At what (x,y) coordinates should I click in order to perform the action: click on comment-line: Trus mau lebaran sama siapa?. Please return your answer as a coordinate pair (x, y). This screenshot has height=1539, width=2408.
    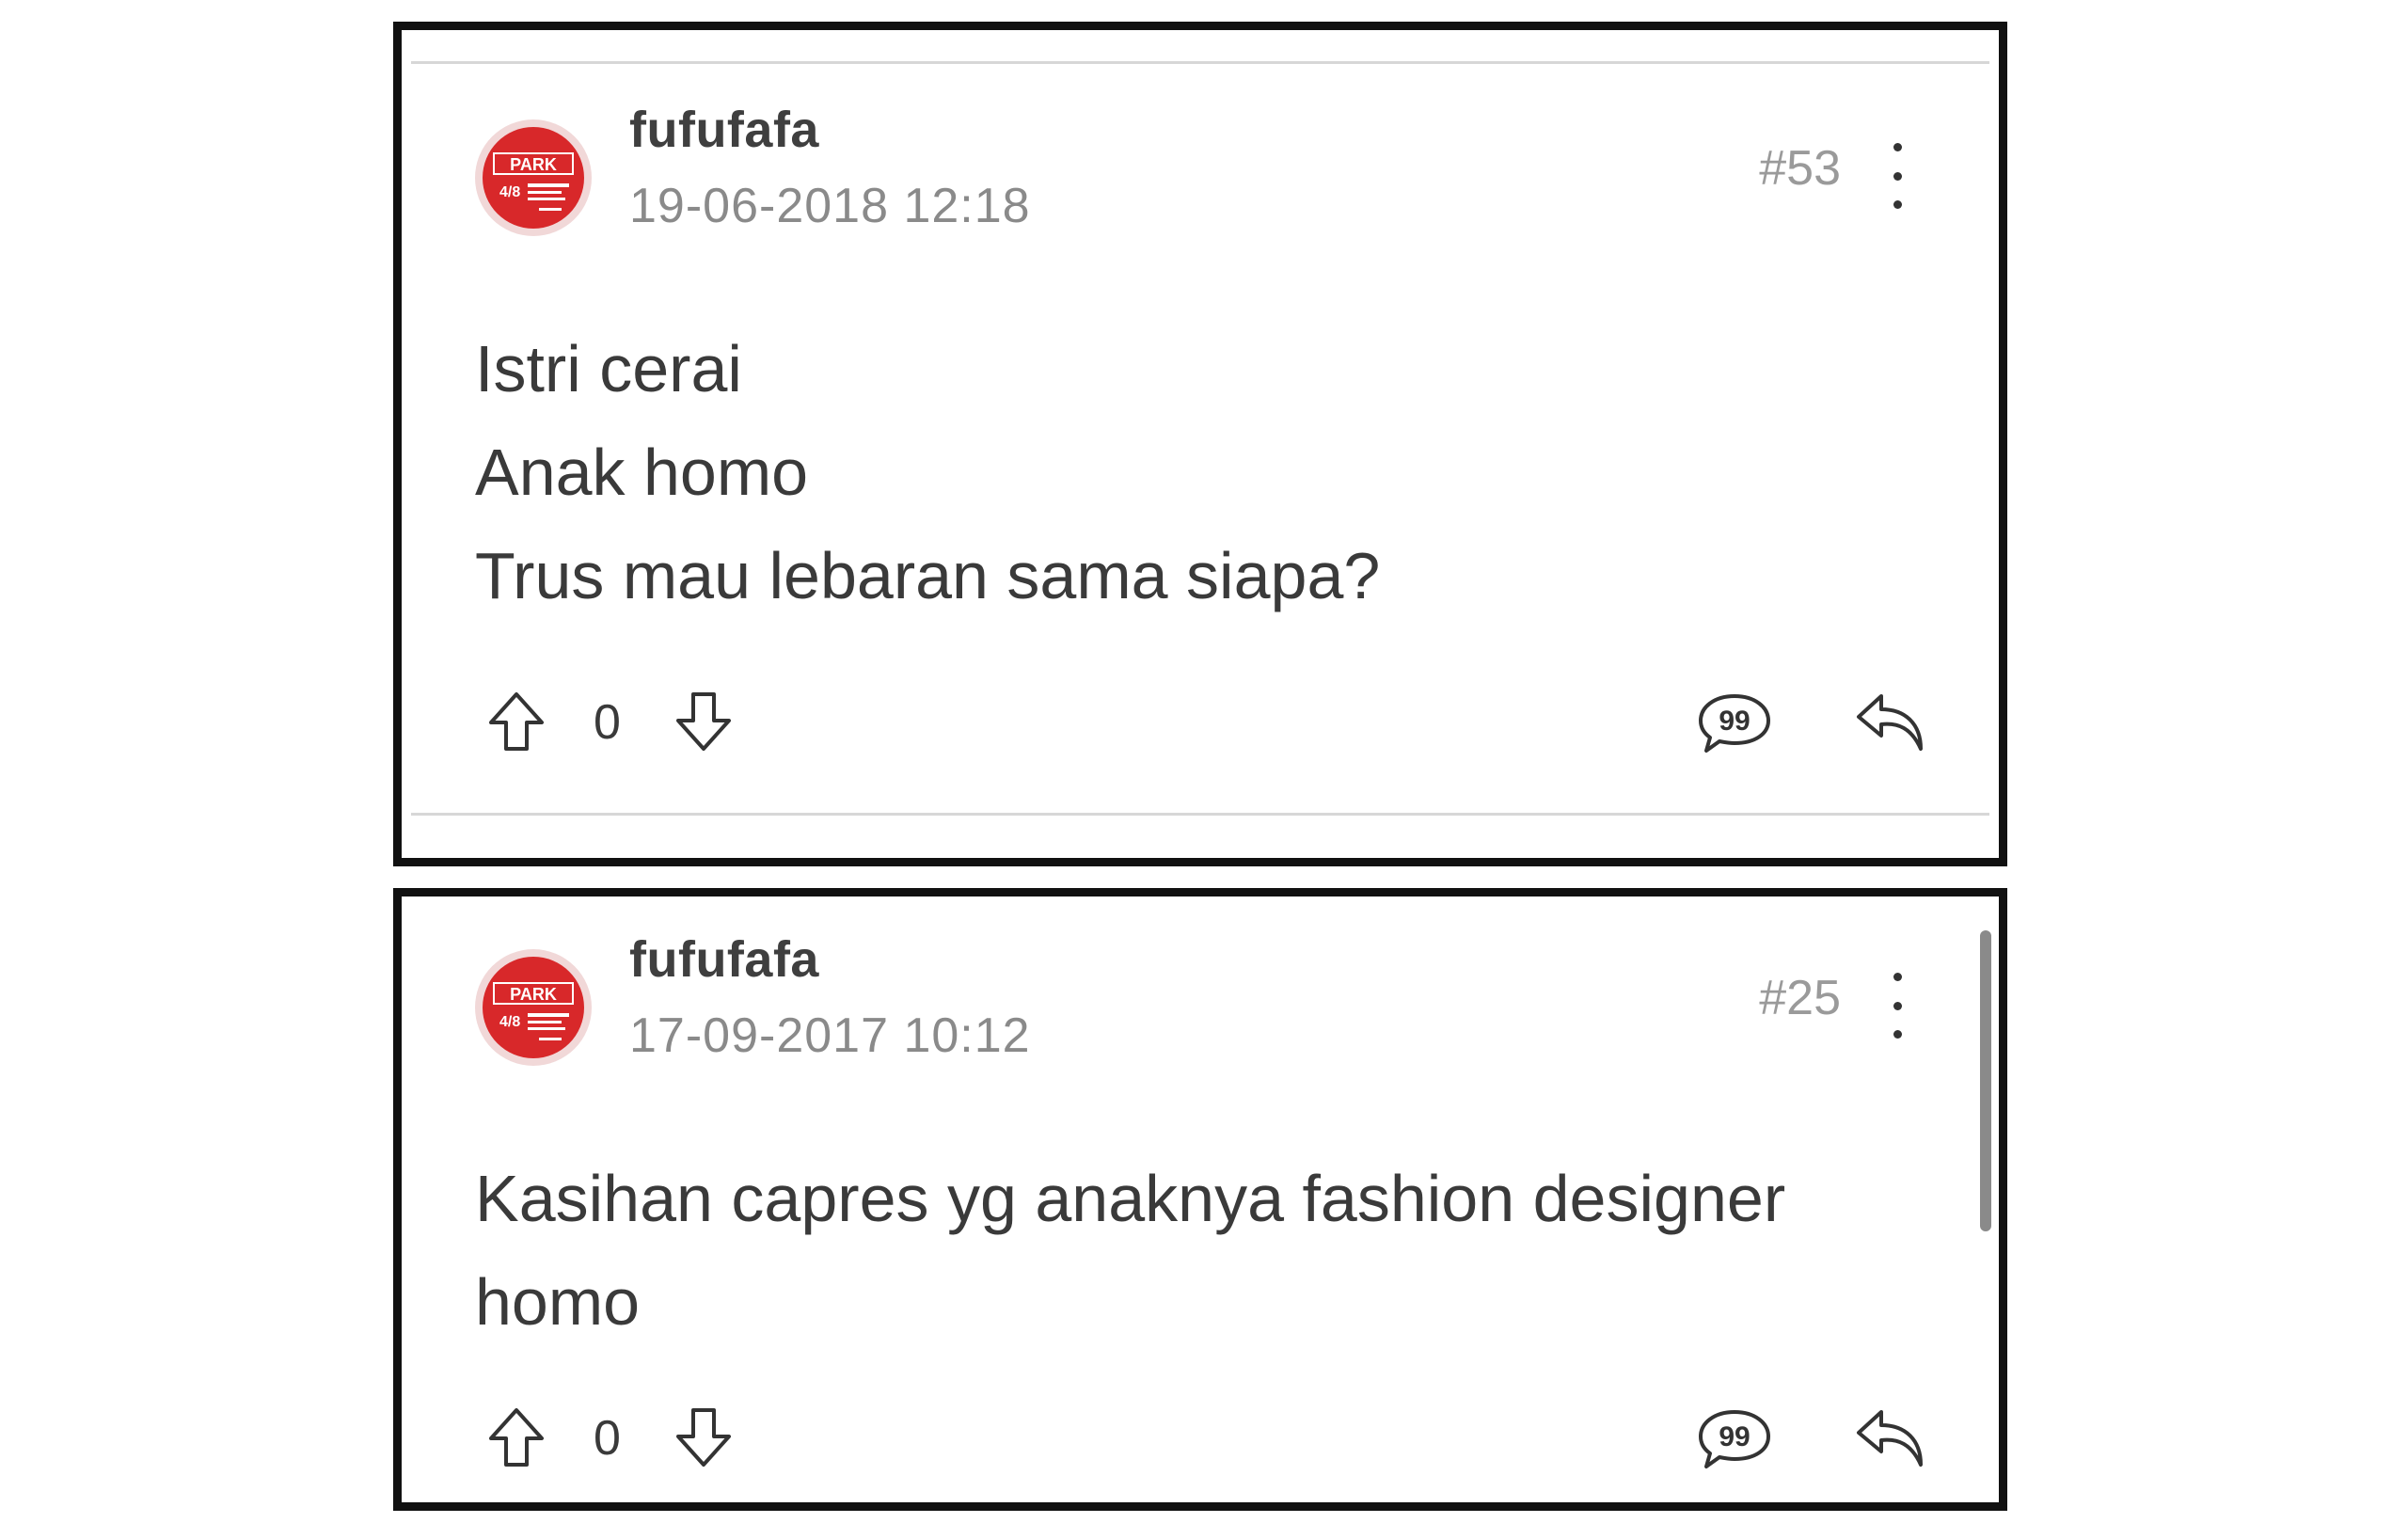
    Looking at the image, I should click on (928, 575).